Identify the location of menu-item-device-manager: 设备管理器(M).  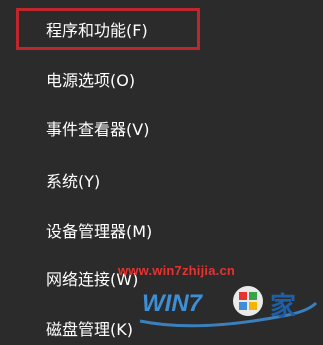
(99, 232).